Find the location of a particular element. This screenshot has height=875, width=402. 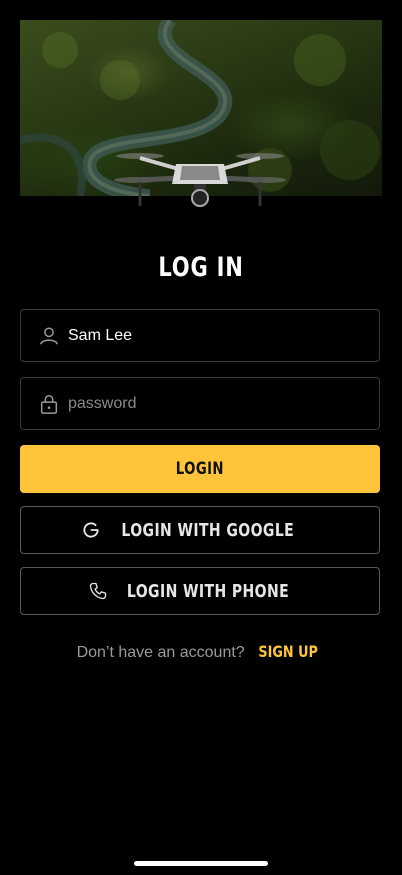

drone-image is located at coordinates (200, 180).